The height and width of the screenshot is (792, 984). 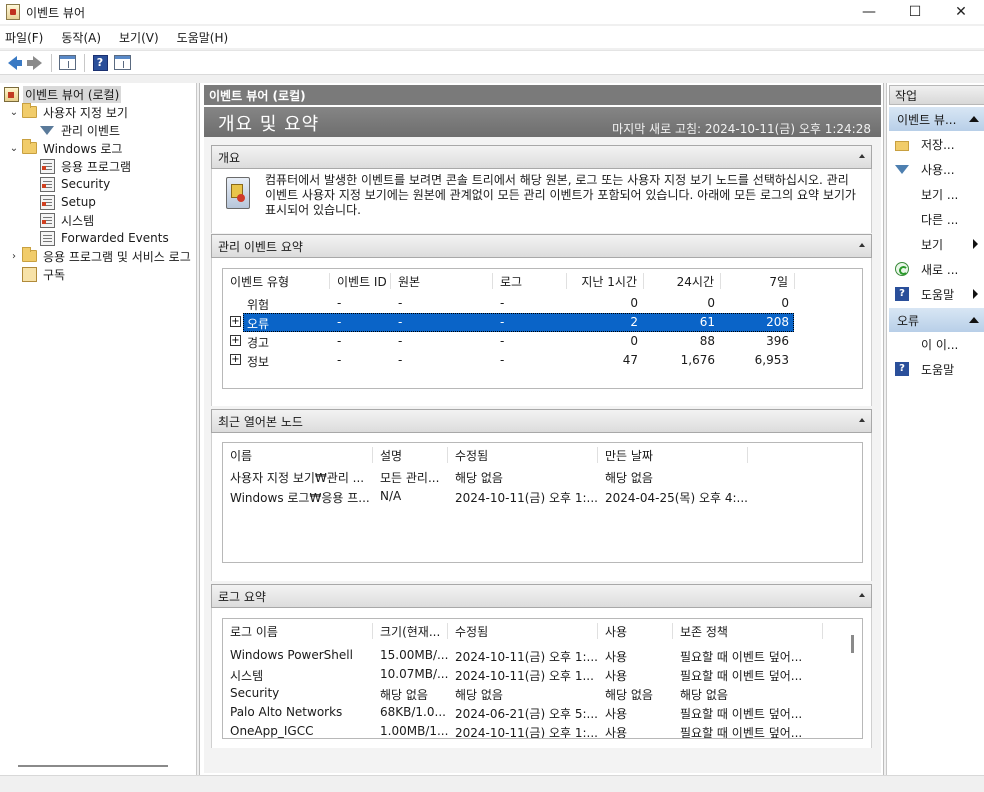 What do you see at coordinates (538, 341) in the screenshot?
I see `table-row: + 경고 - - -0 88 396` at bounding box center [538, 341].